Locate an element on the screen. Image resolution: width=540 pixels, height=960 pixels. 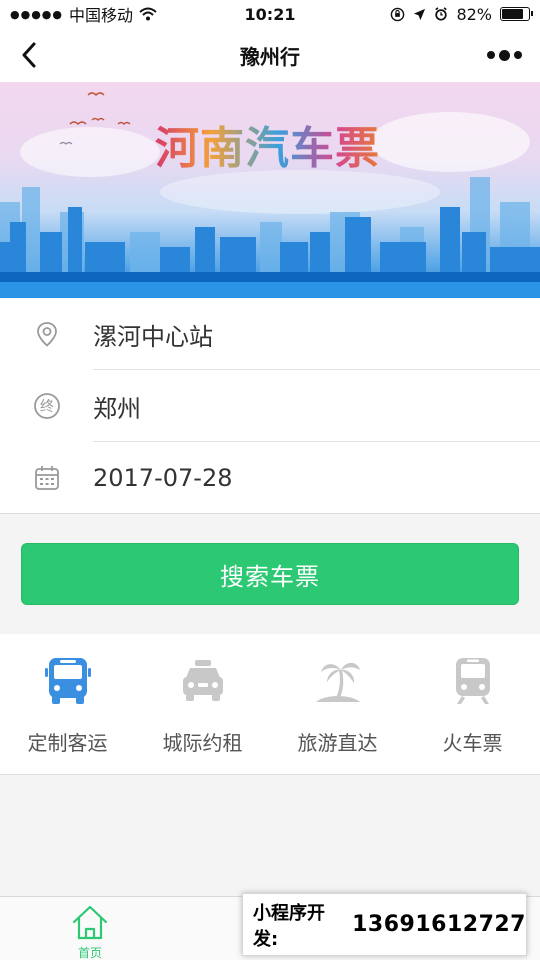
taxi-icon is located at coordinates (203, 680).